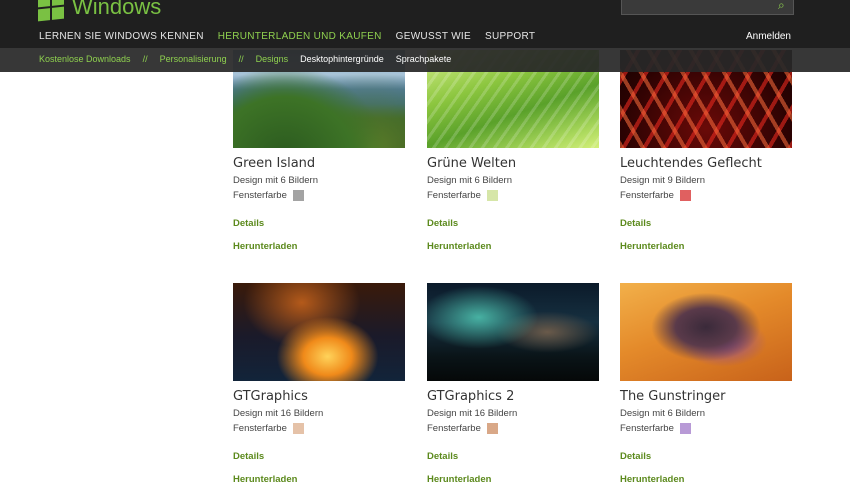  I want to click on breadcrumb-kostenlose-downloads: Kostenlose Downloads, so click(85, 59).